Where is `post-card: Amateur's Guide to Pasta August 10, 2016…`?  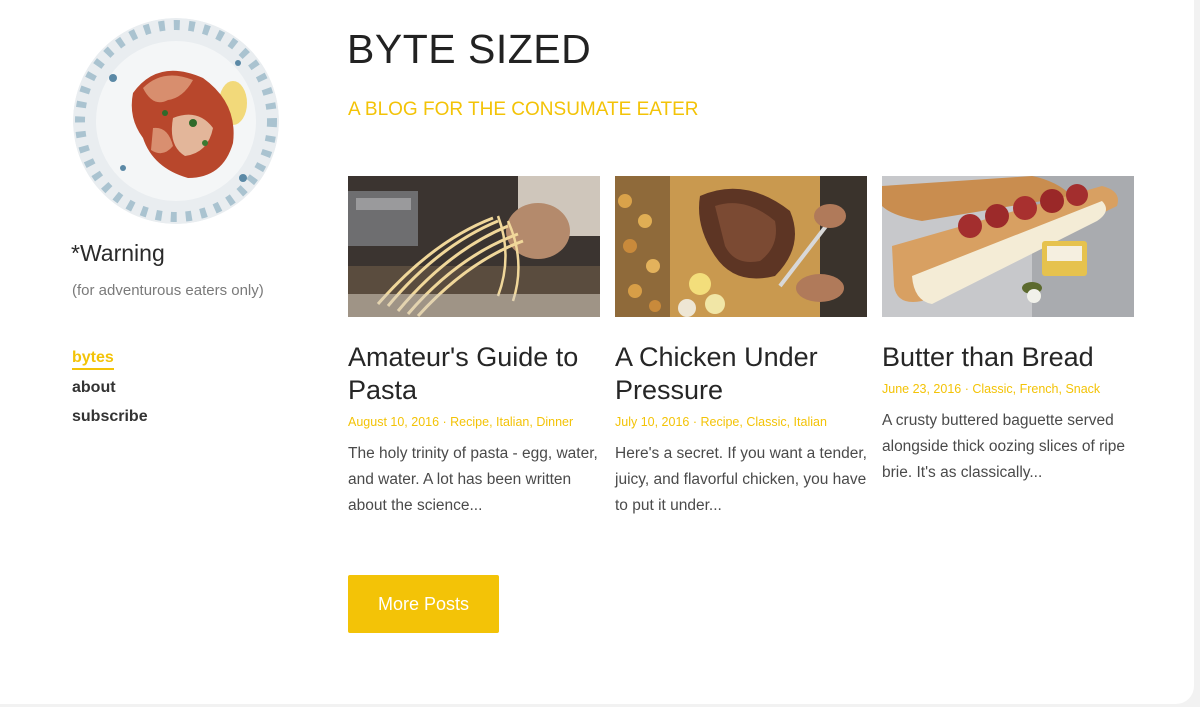
post-card: Amateur's Guide to Pasta August 10, 2016… is located at coordinates (474, 347).